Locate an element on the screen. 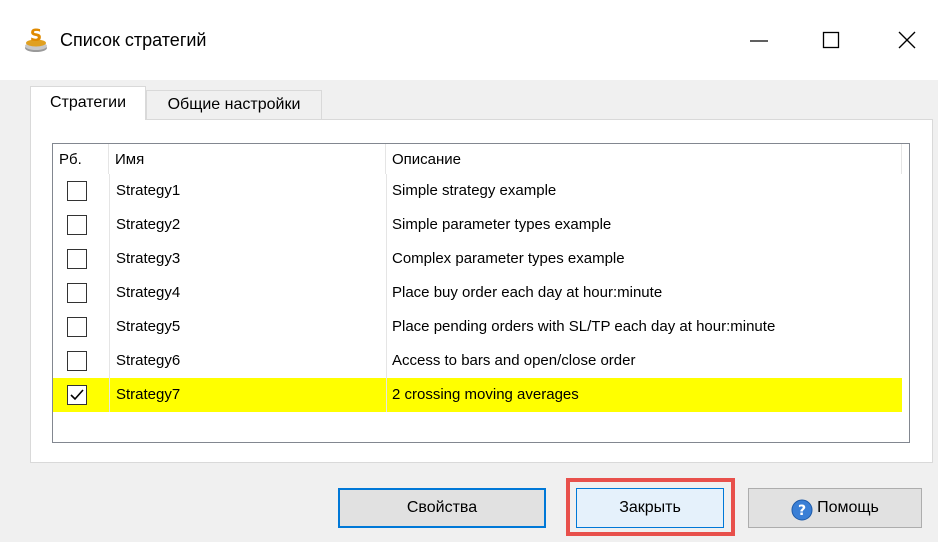 Image resolution: width=938 pixels, height=542 pixels. help-button: ? Помощь is located at coordinates (835, 508).